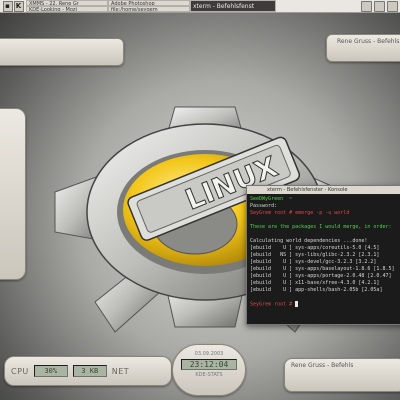 This screenshot has height=400, width=400. I want to click on terminal-line: SeeDWyGreen ~, so click(273, 199).